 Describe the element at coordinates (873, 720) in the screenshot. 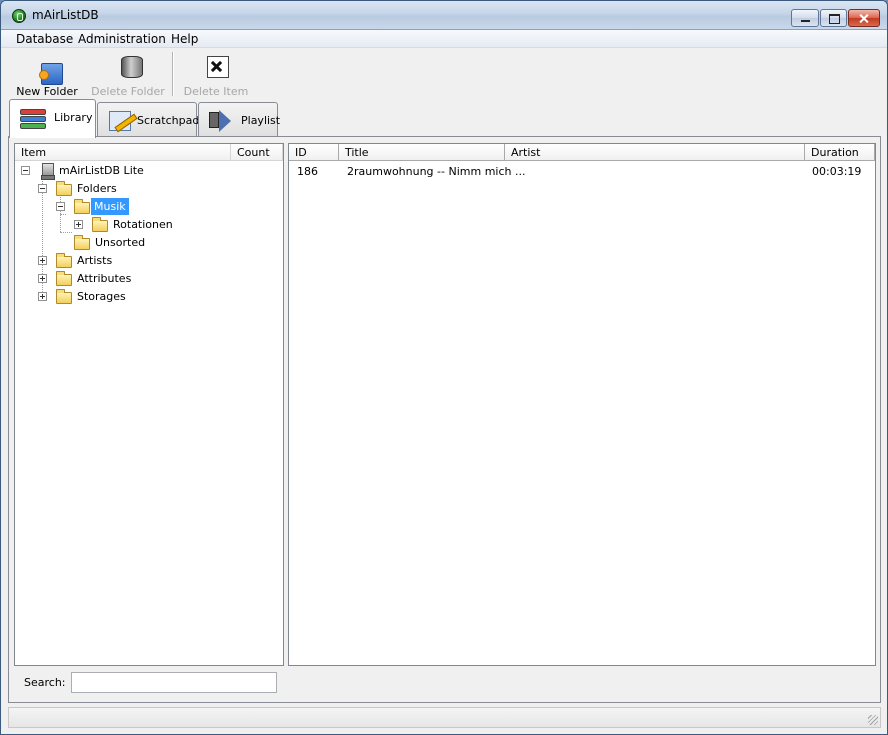

I see `resize-grip-icon` at that location.